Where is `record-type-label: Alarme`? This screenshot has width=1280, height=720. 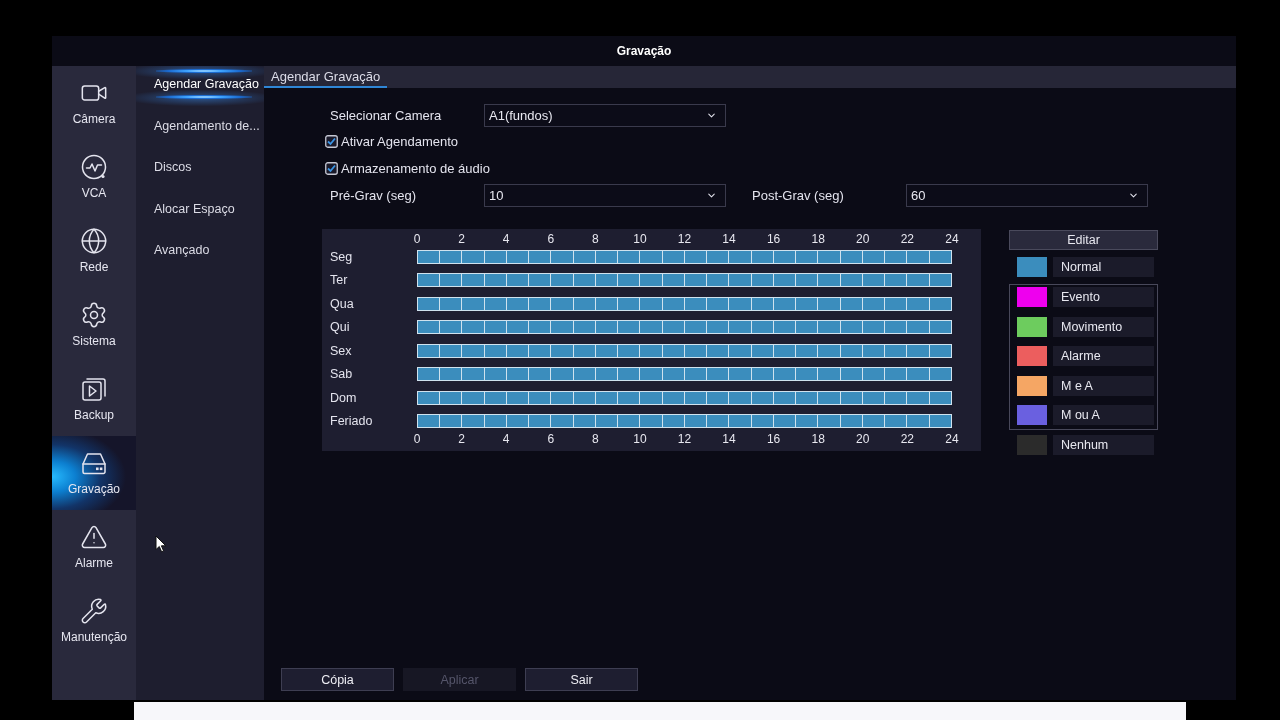 record-type-label: Alarme is located at coordinates (1103, 356).